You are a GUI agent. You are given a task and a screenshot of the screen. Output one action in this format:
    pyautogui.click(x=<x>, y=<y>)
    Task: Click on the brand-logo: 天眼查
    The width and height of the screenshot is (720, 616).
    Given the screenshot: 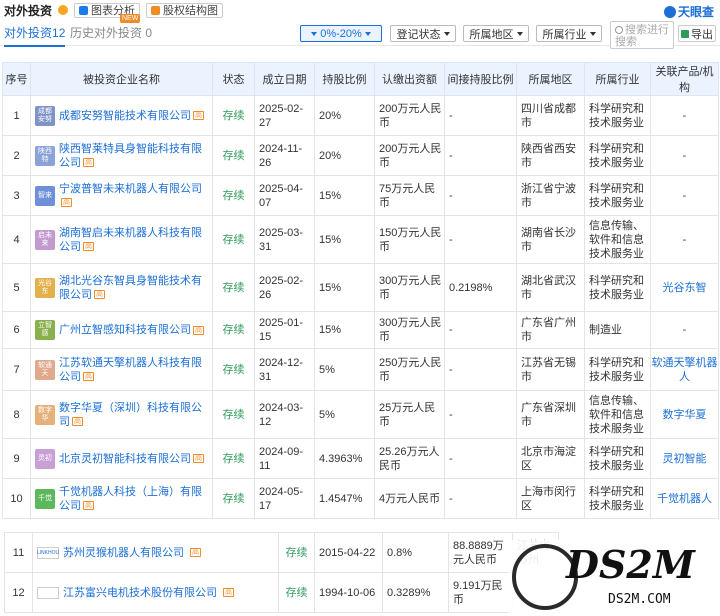 What is the action you would take?
    pyautogui.click(x=688, y=11)
    